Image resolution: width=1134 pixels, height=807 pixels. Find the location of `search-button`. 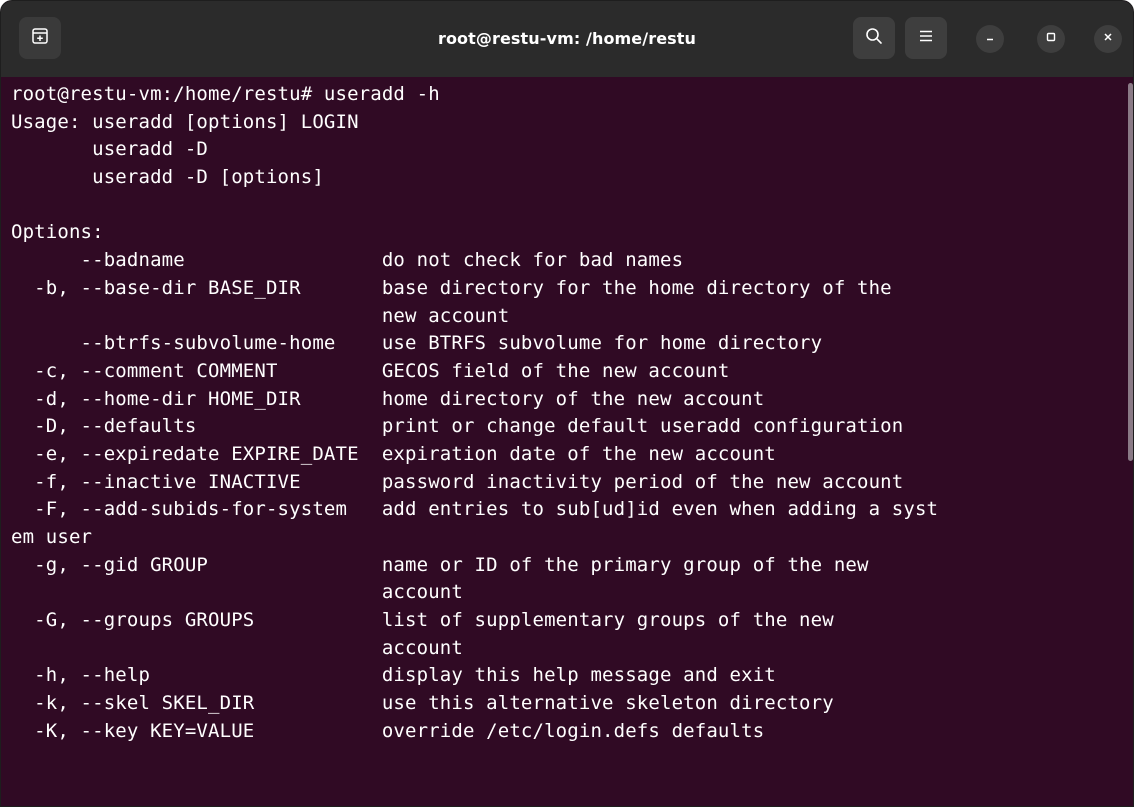

search-button is located at coordinates (874, 38).